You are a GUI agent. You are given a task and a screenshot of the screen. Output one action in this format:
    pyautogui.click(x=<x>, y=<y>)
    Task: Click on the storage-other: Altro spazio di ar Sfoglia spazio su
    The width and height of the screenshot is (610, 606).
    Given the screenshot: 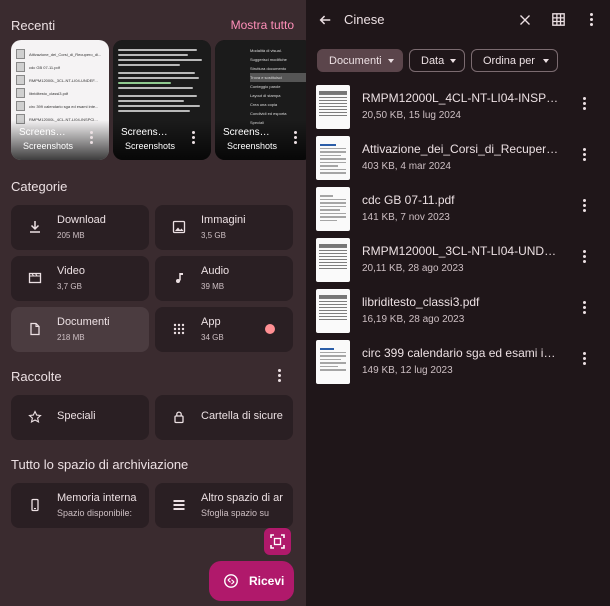 What is the action you would take?
    pyautogui.click(x=224, y=505)
    